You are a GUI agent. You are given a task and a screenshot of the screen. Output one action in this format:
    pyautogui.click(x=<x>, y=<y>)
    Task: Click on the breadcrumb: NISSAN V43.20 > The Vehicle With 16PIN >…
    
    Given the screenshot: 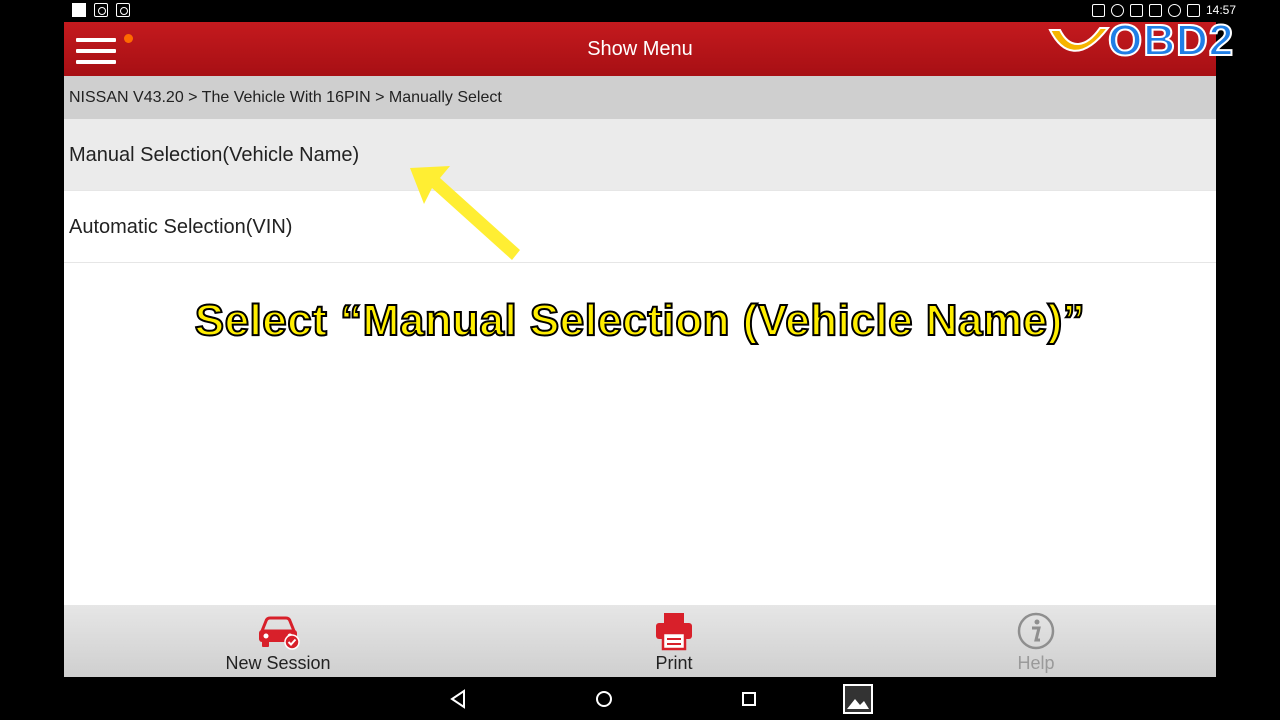 What is the action you would take?
    pyautogui.click(x=640, y=97)
    